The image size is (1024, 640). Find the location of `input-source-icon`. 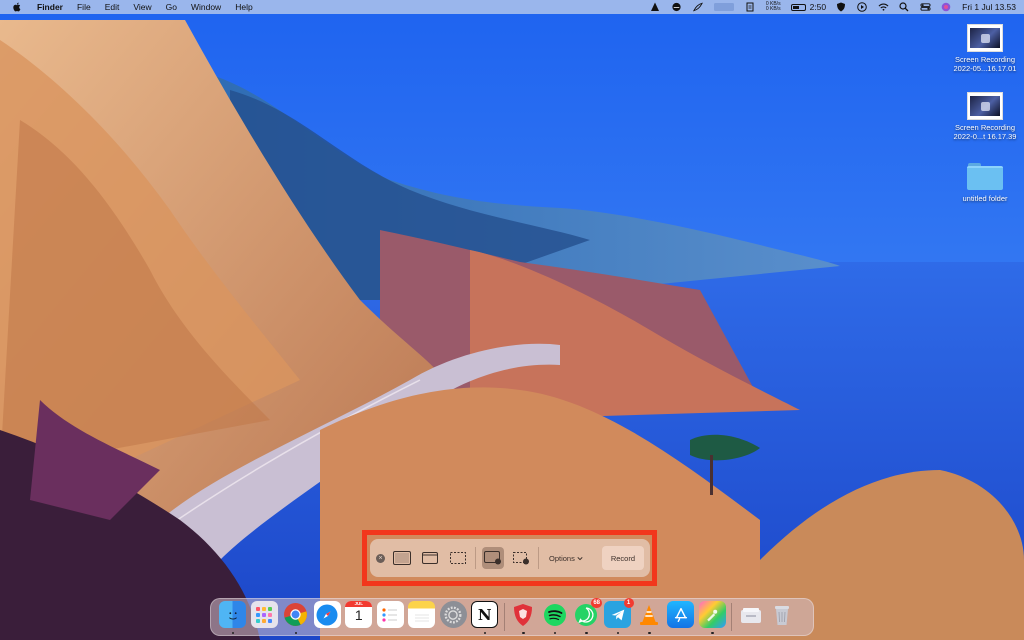

input-source-icon is located at coordinates (724, 7).